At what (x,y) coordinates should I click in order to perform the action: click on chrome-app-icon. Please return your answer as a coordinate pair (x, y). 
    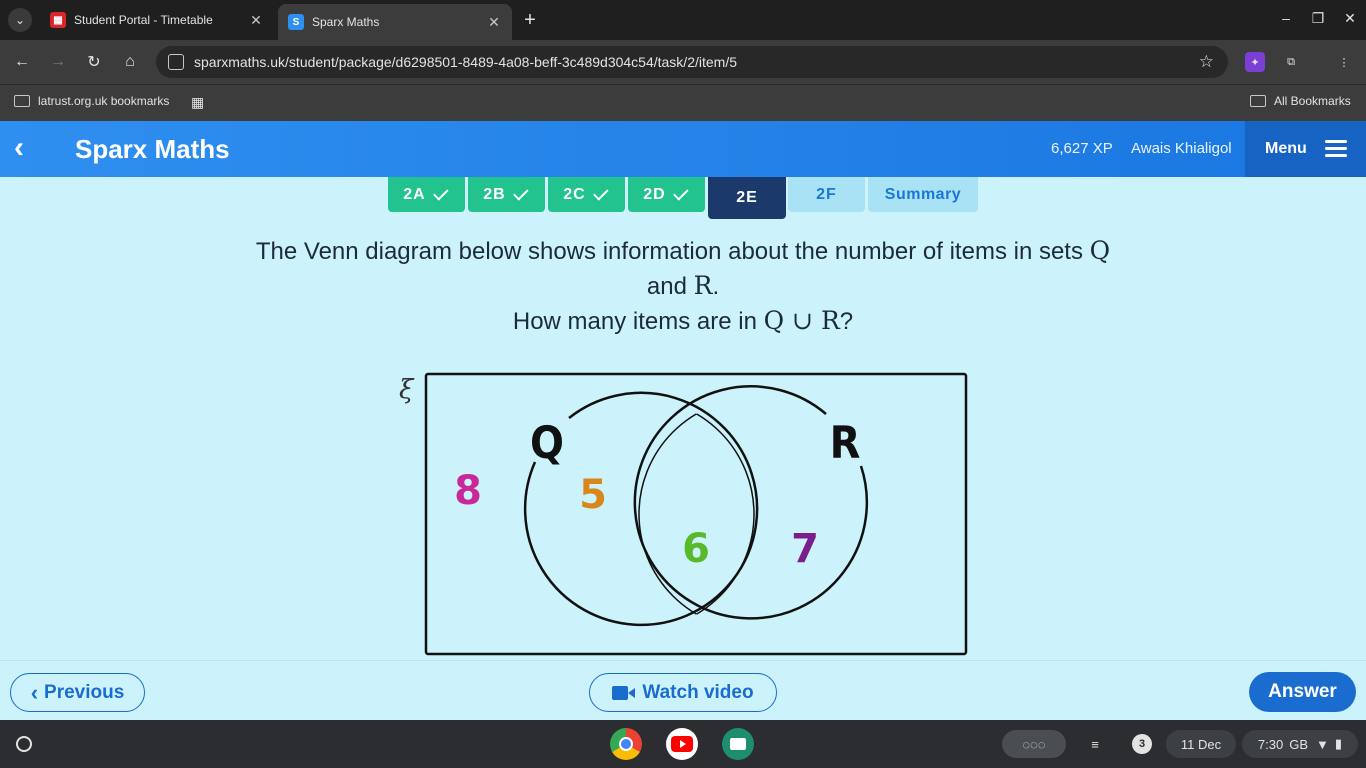
    Looking at the image, I should click on (626, 744).